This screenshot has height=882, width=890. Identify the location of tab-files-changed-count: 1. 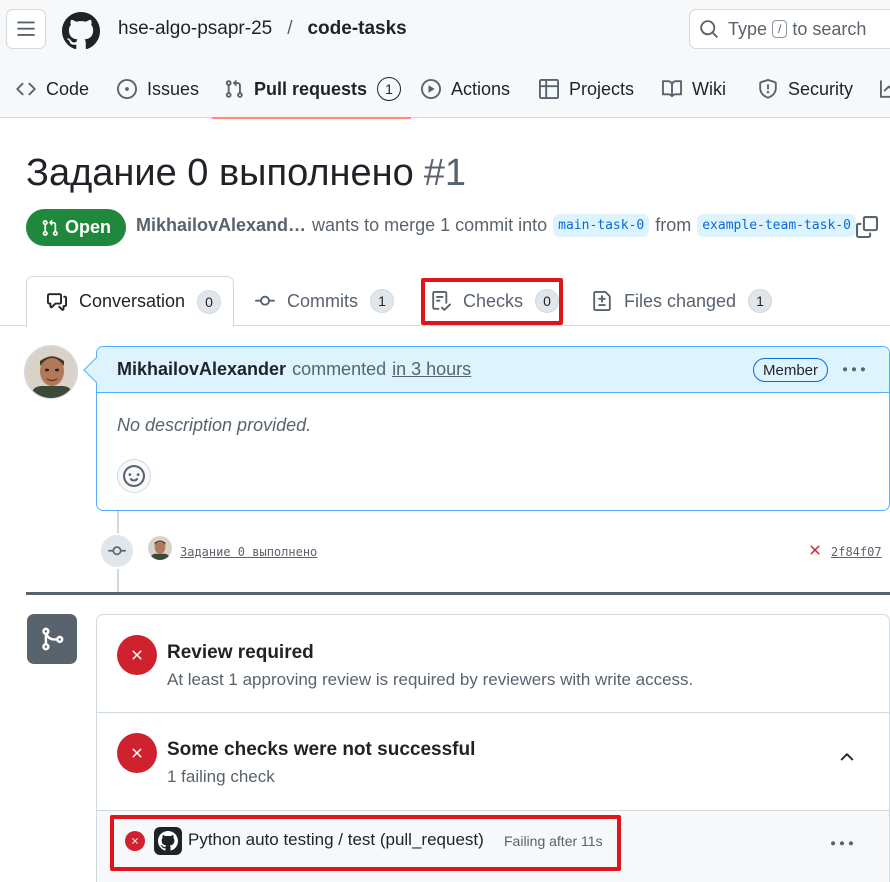
(760, 301).